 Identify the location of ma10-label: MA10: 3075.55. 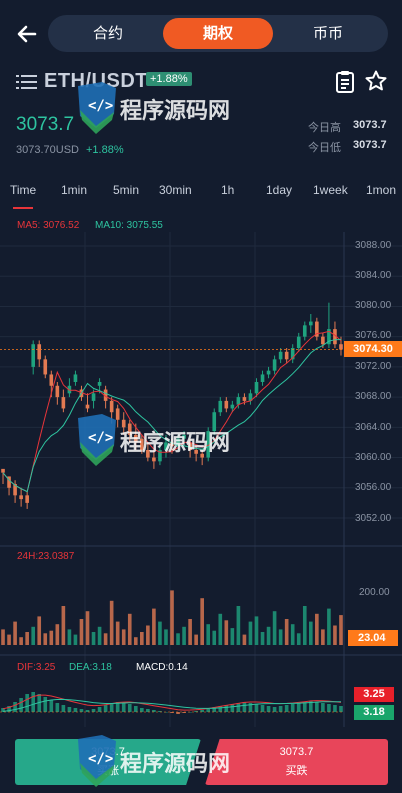
(129, 225).